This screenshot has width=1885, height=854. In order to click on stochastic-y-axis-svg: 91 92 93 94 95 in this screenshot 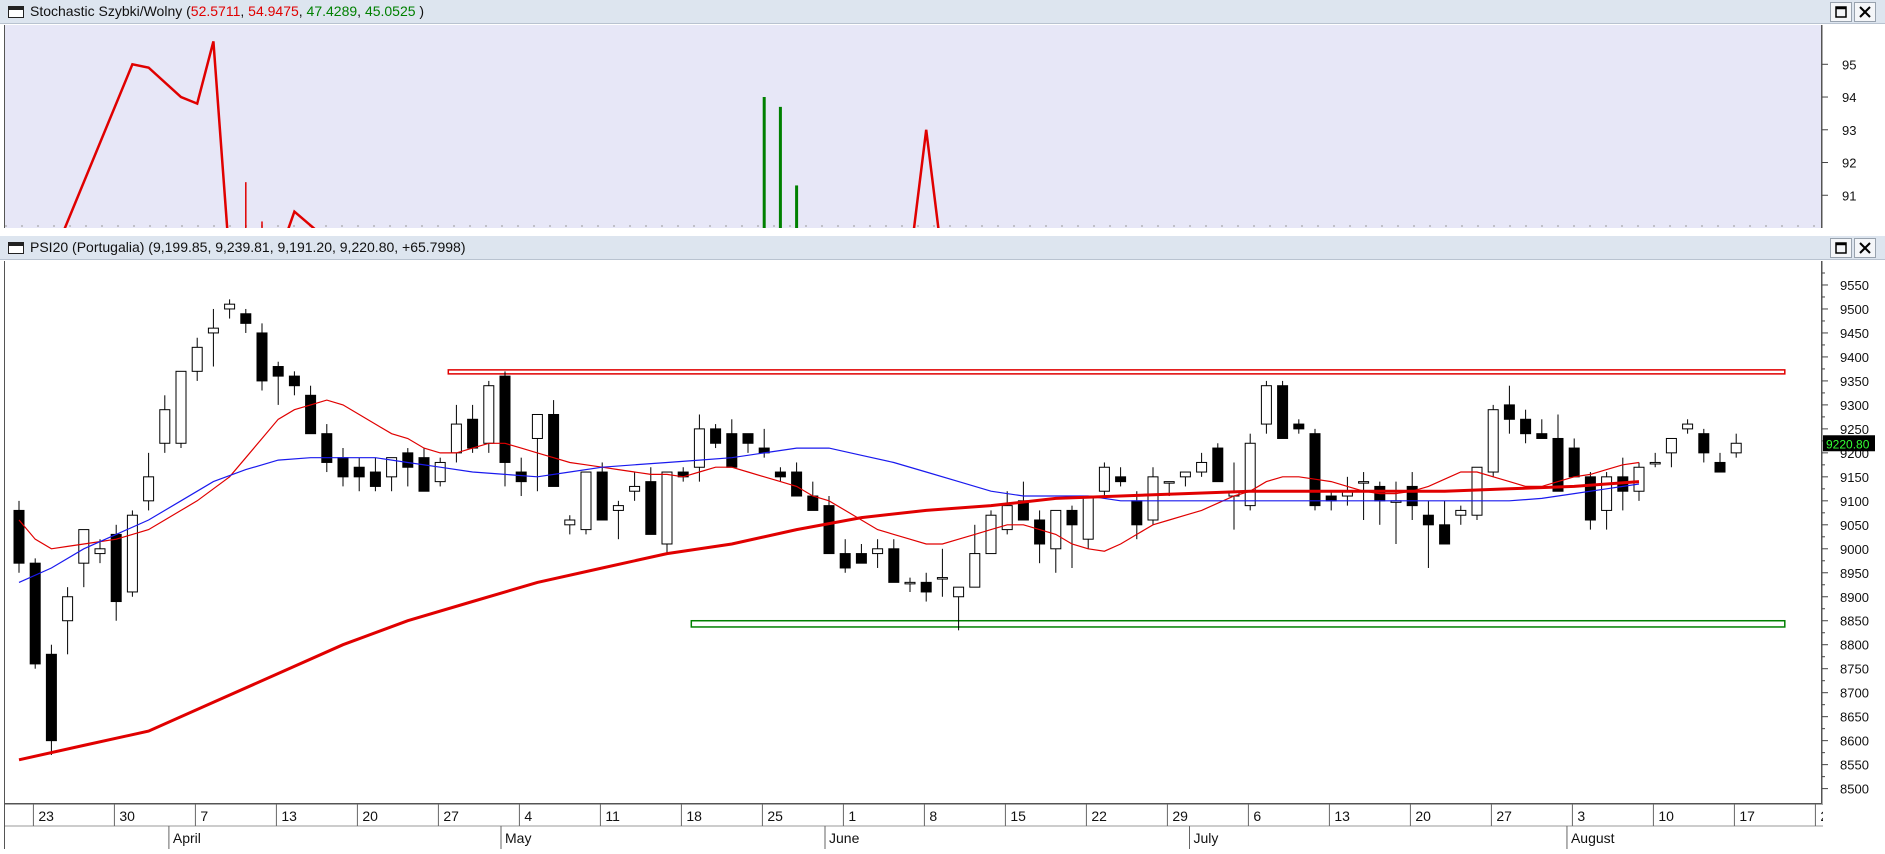, I will do `click(1838, 126)`.